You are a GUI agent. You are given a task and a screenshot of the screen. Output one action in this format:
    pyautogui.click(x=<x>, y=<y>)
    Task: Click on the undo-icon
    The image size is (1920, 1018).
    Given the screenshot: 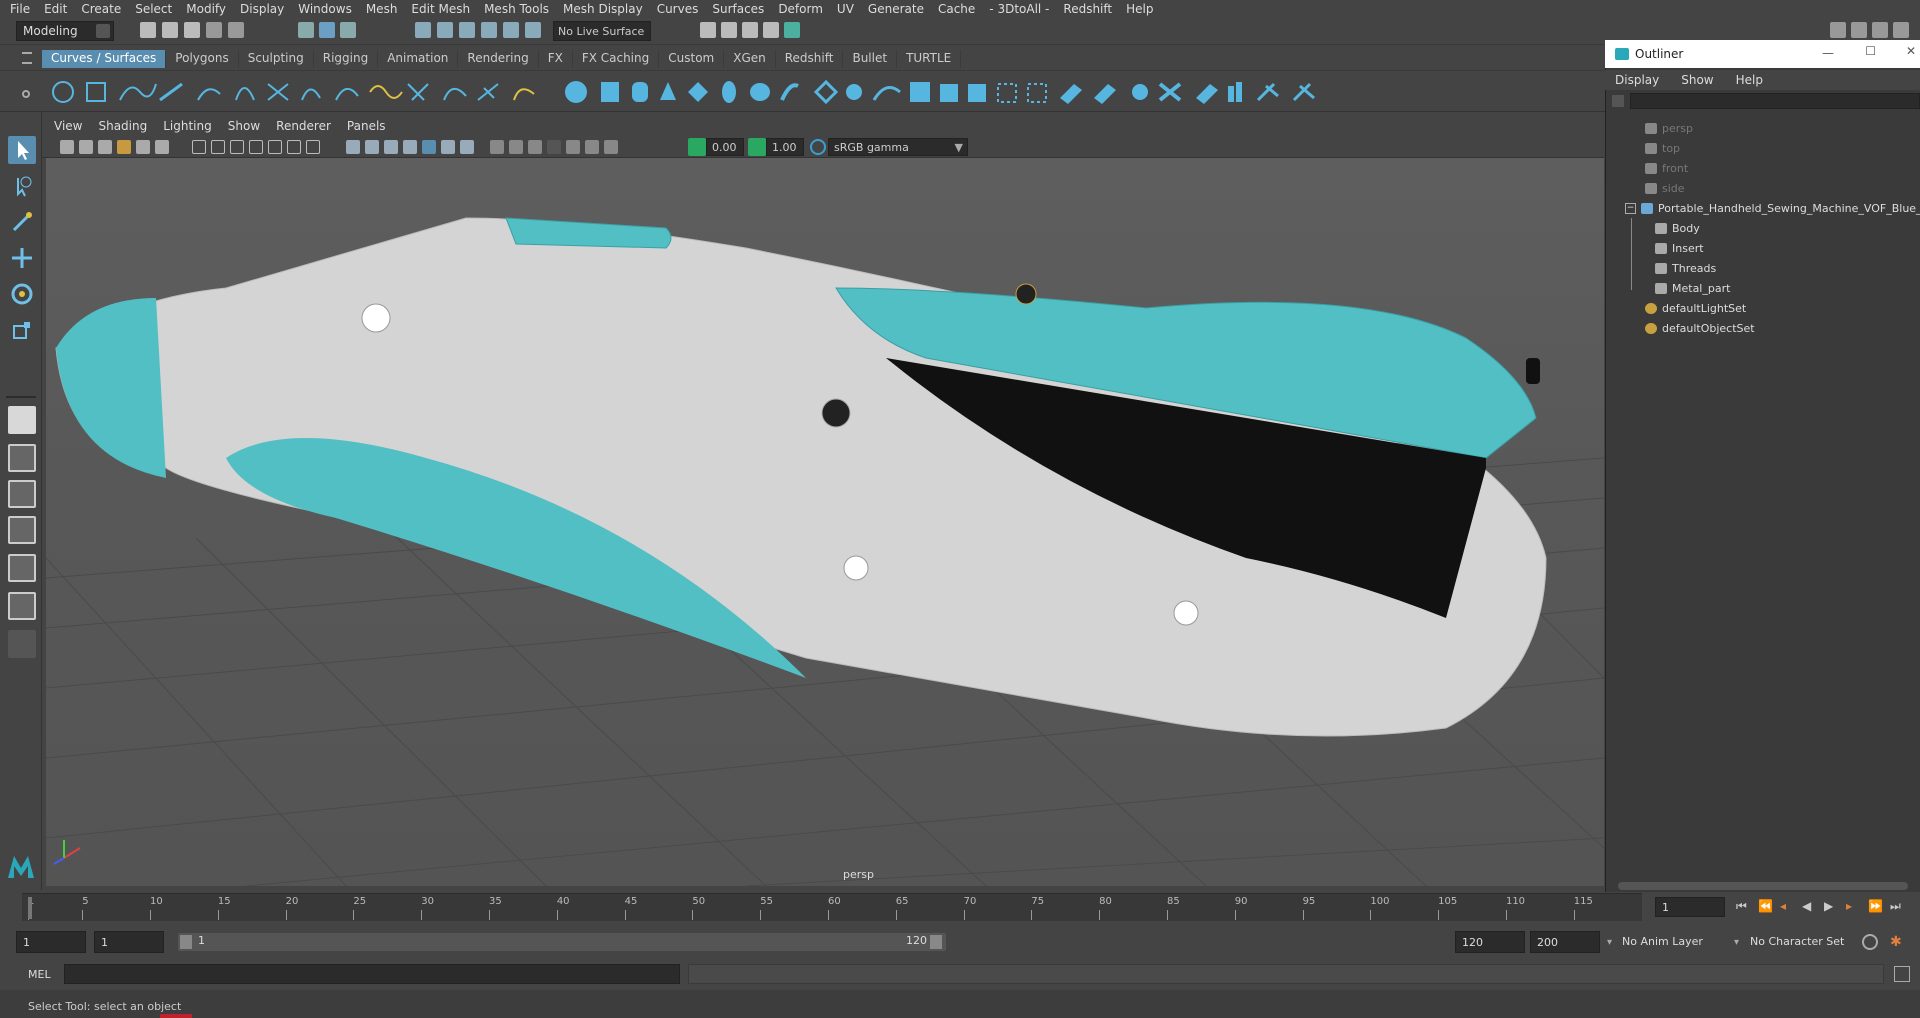 What is the action you would take?
    pyautogui.click(x=214, y=30)
    